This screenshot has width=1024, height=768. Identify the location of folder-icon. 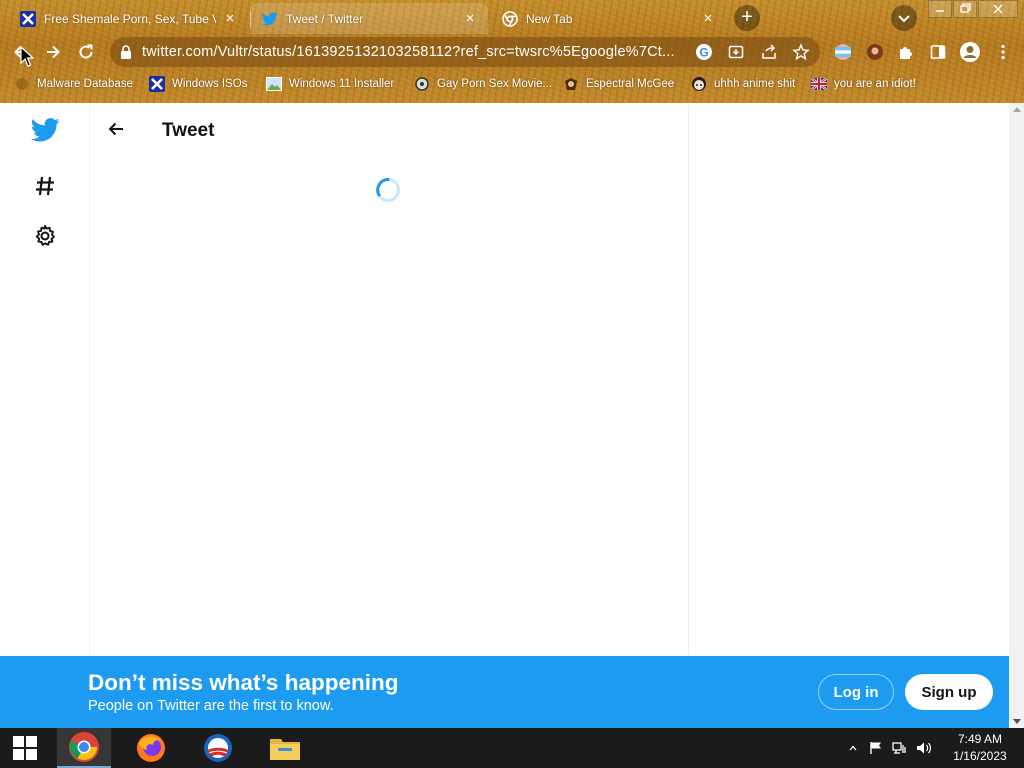
(285, 749).